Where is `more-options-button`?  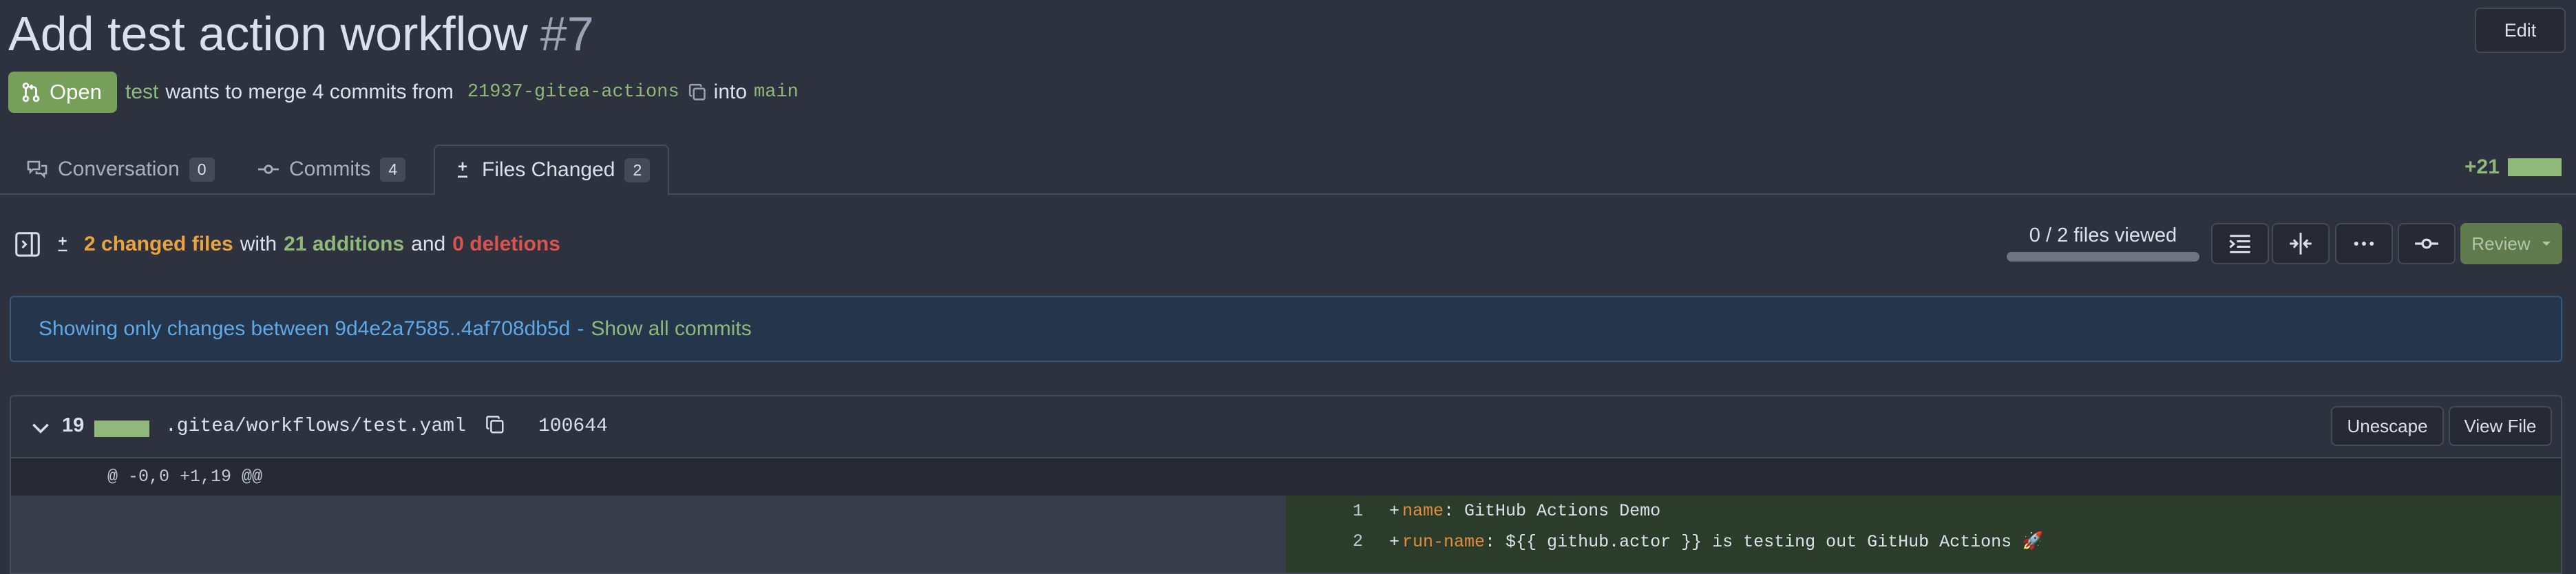
more-options-button is located at coordinates (2364, 244).